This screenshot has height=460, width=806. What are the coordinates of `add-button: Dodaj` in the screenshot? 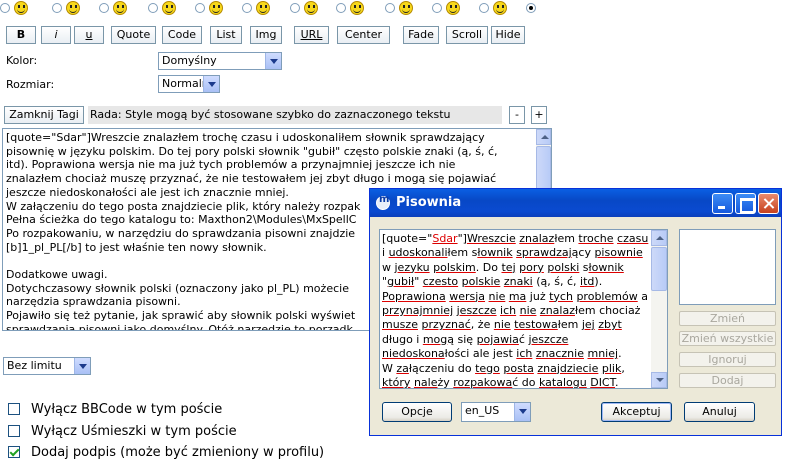 It's located at (727, 380).